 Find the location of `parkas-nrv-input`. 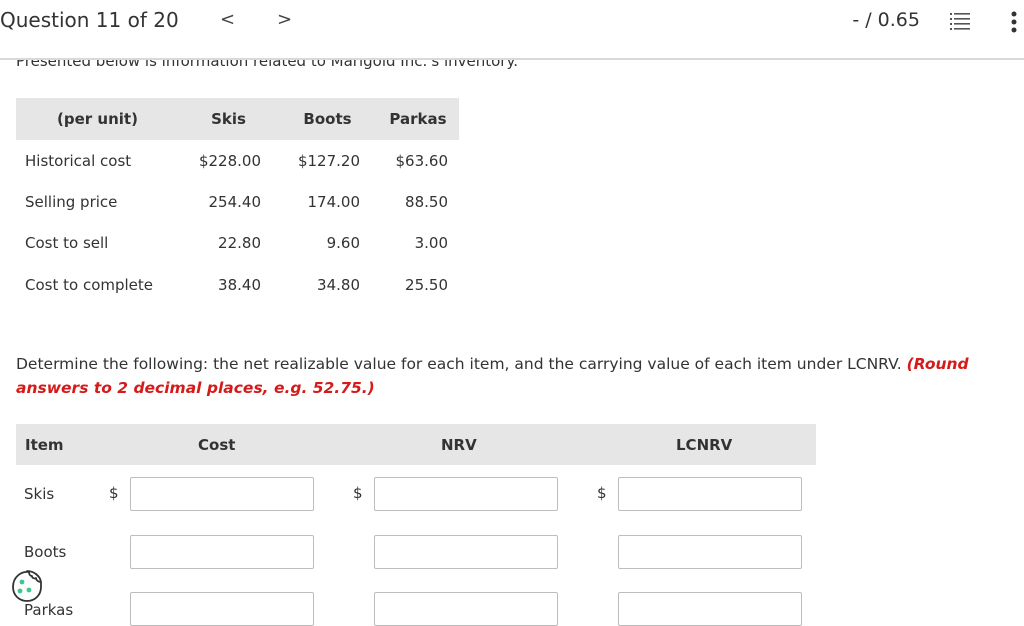

parkas-nrv-input is located at coordinates (466, 609).